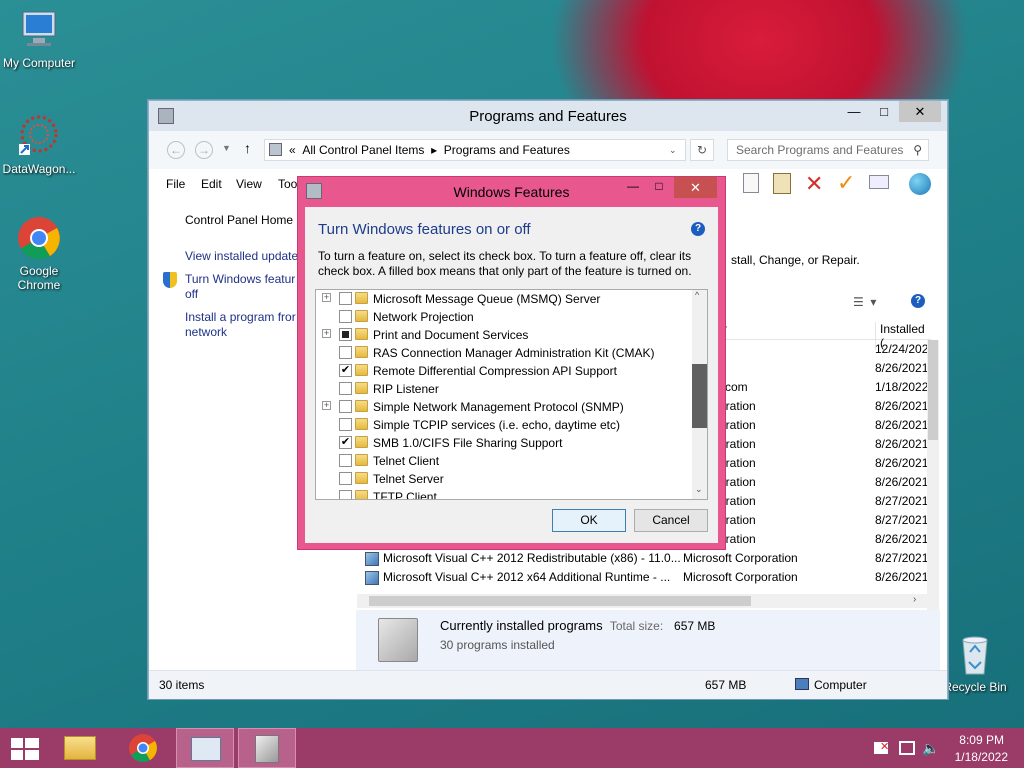 The height and width of the screenshot is (768, 1024). I want to click on network-icon, so click(907, 748).